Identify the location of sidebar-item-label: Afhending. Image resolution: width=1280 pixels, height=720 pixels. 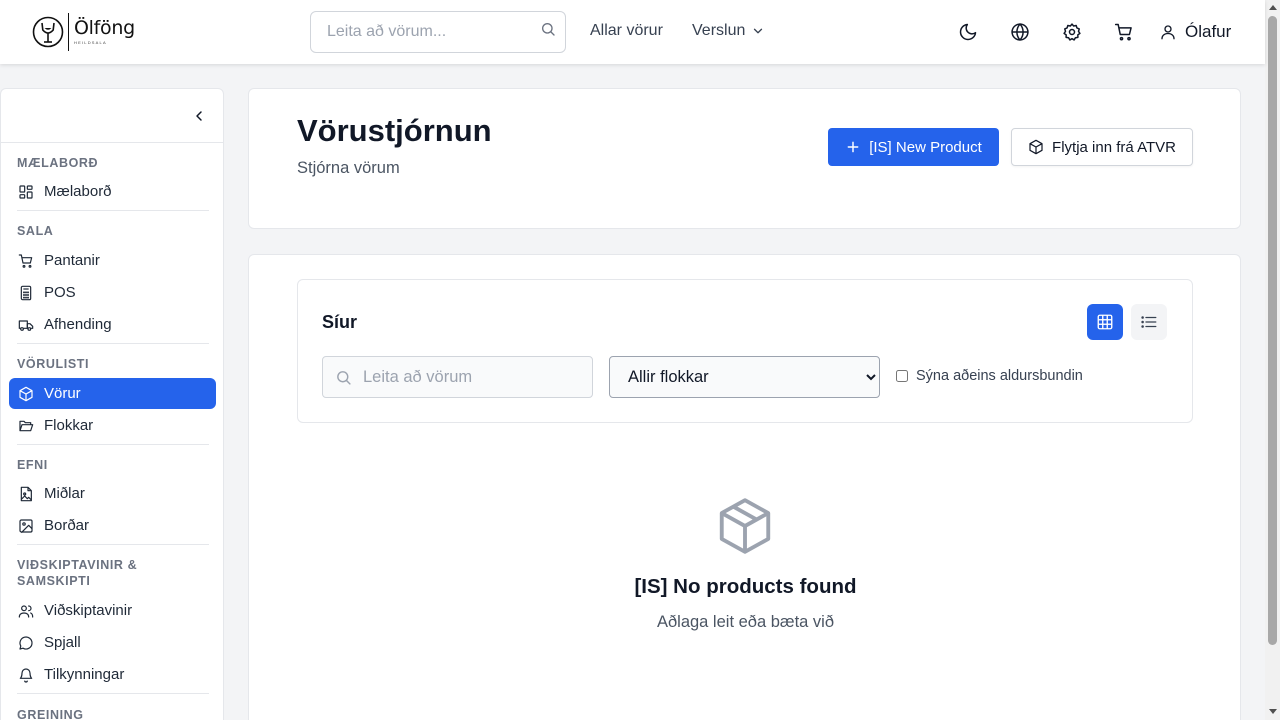
(78, 324).